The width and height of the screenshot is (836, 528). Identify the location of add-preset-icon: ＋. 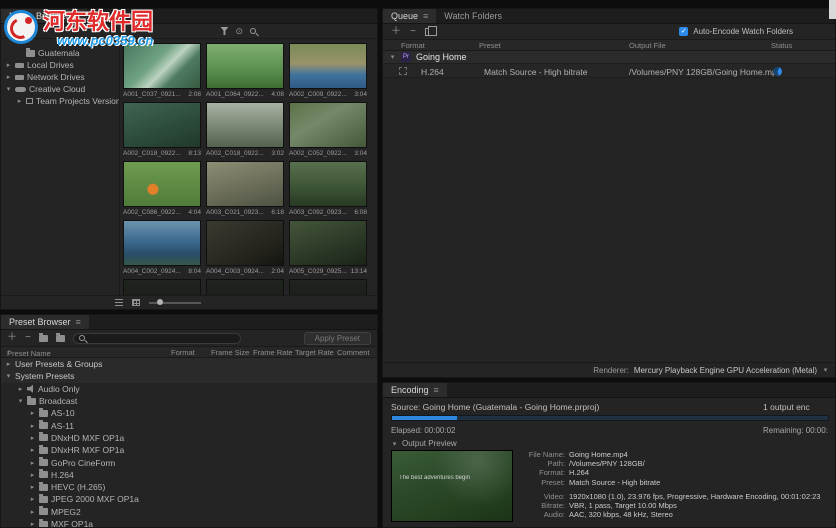
(12, 338).